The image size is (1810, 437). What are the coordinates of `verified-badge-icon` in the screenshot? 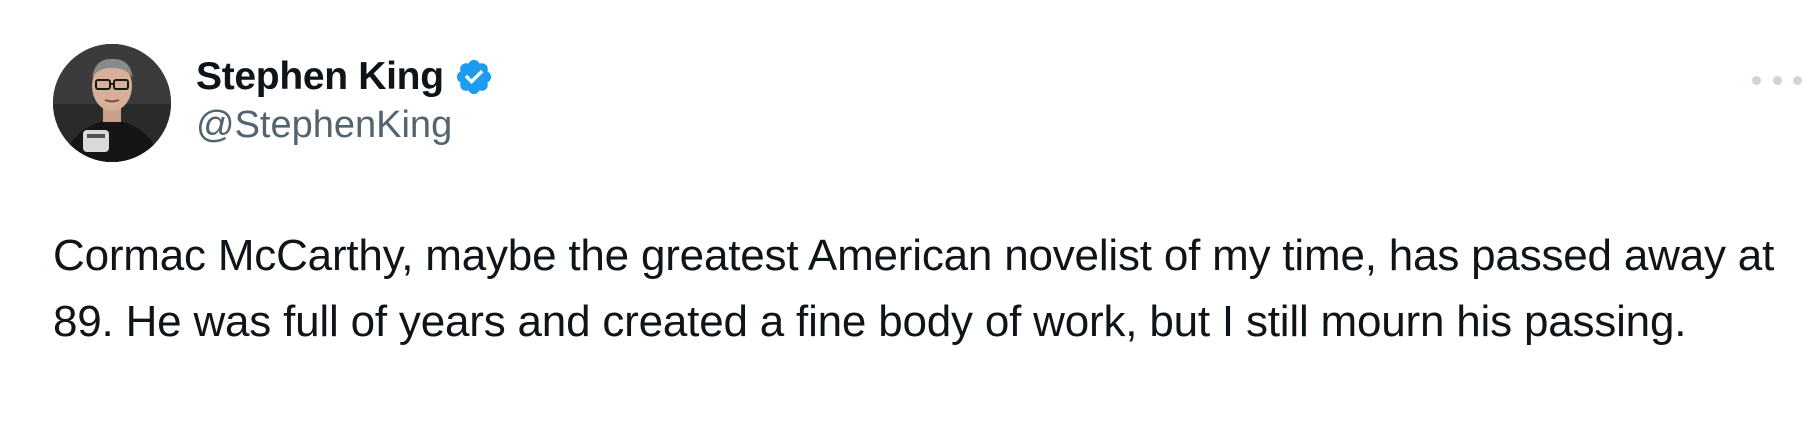 It's located at (474, 77).